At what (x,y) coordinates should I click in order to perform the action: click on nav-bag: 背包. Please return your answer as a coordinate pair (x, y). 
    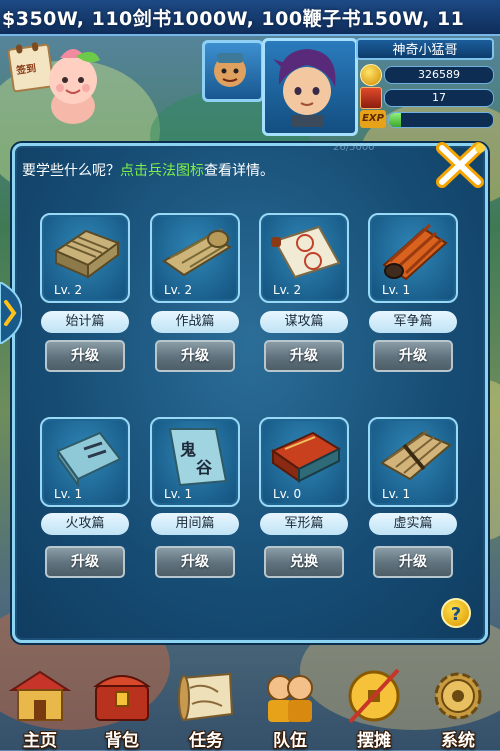
    Looking at the image, I should click on (122, 704).